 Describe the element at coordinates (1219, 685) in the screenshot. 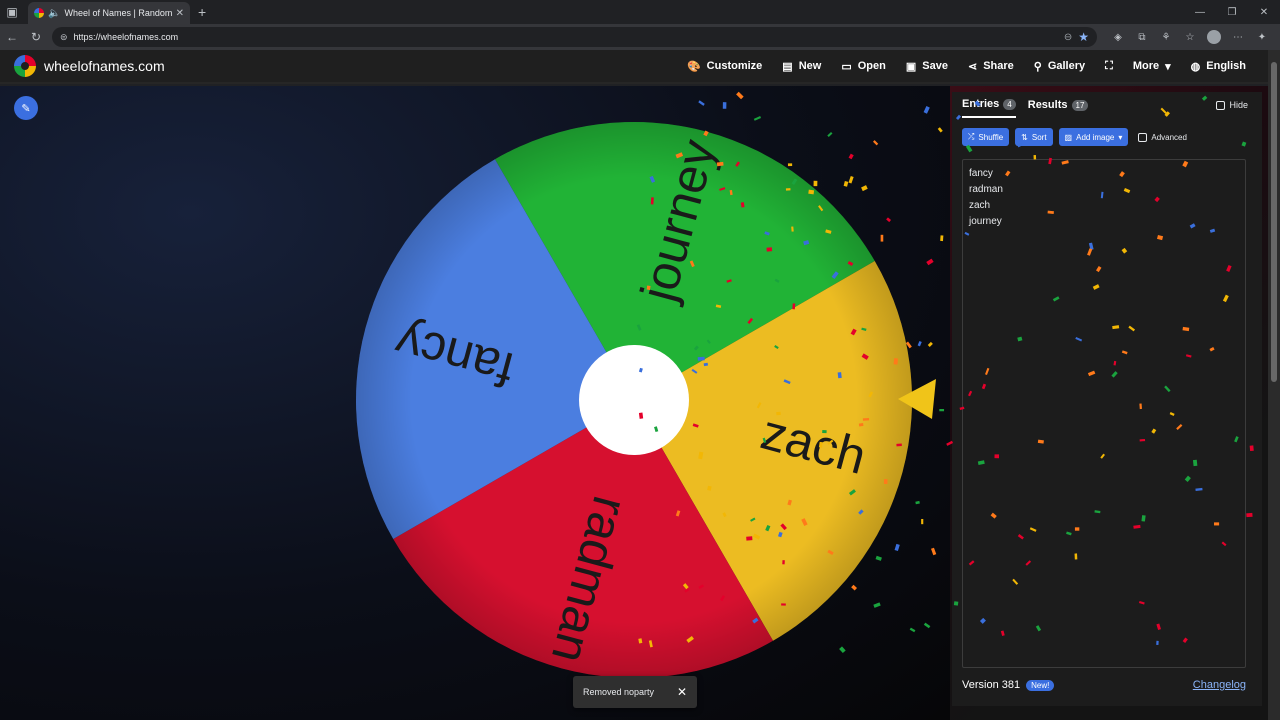

I see `changelog-link: Changelog` at that location.